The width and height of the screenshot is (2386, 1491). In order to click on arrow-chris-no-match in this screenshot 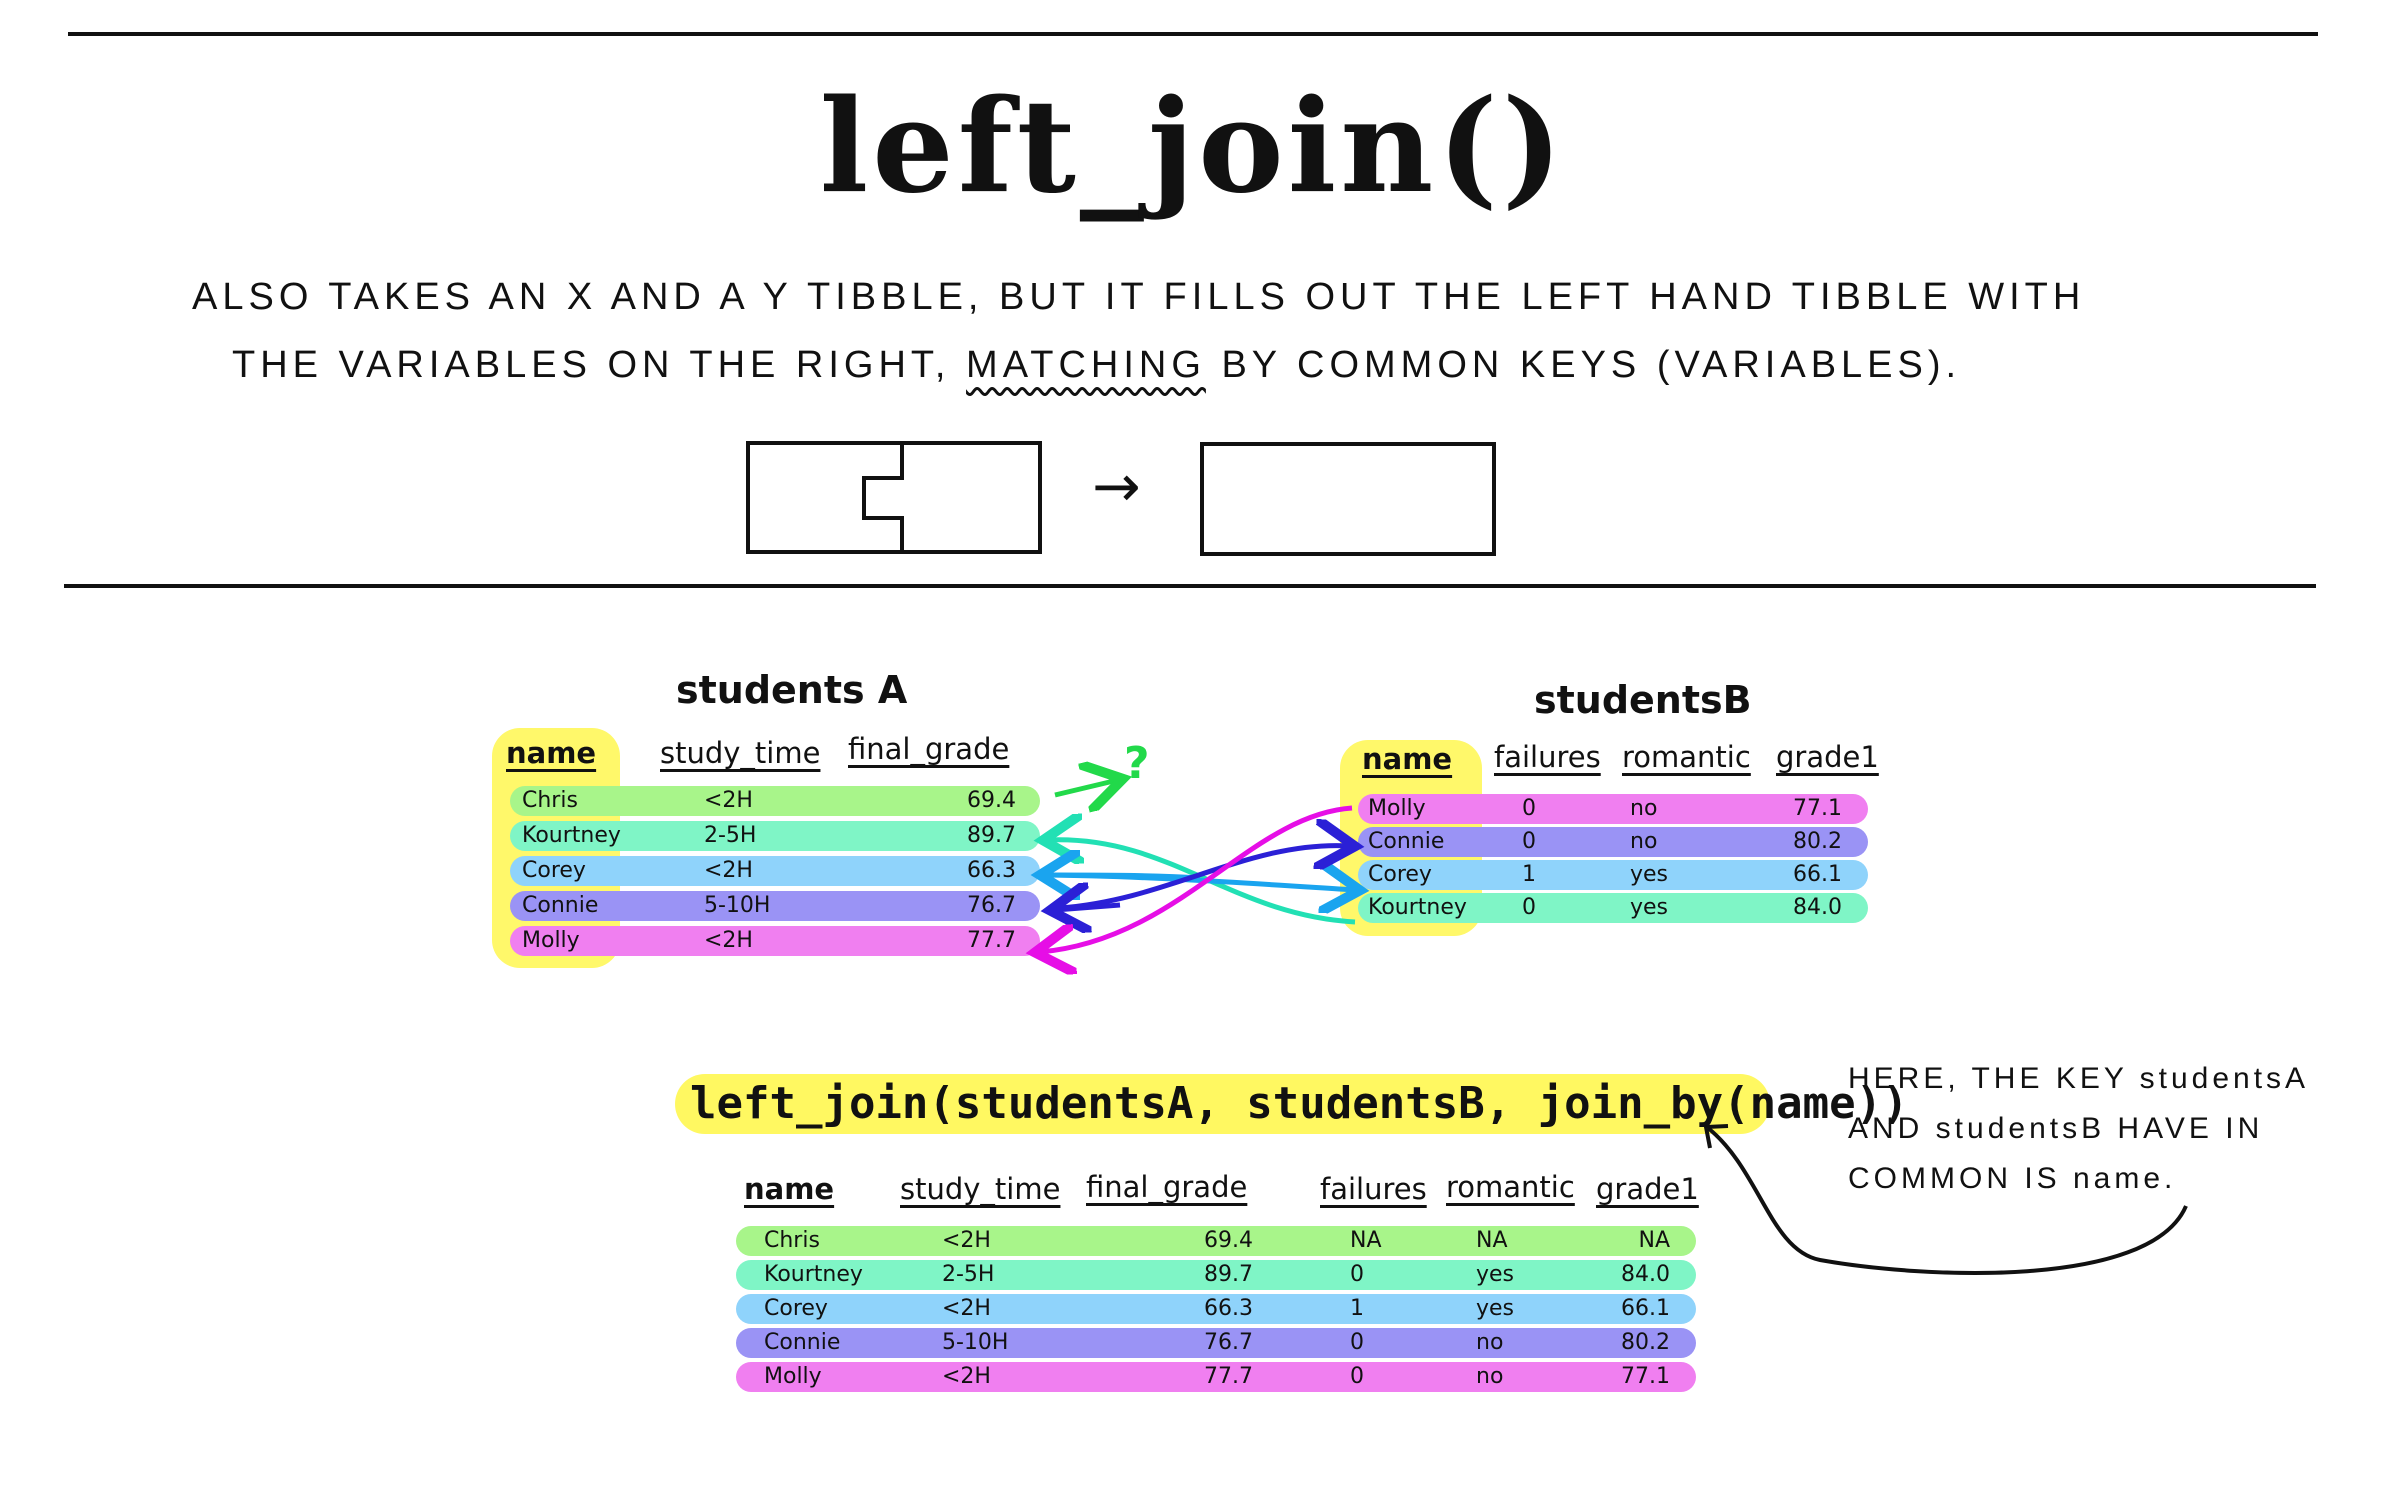, I will do `click(1086, 787)`.